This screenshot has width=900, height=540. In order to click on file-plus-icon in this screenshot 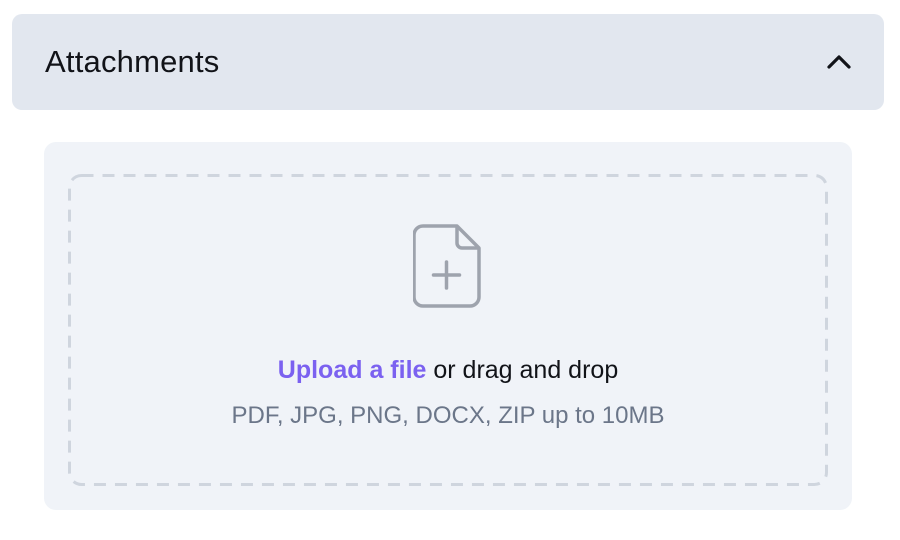, I will do `click(447, 266)`.